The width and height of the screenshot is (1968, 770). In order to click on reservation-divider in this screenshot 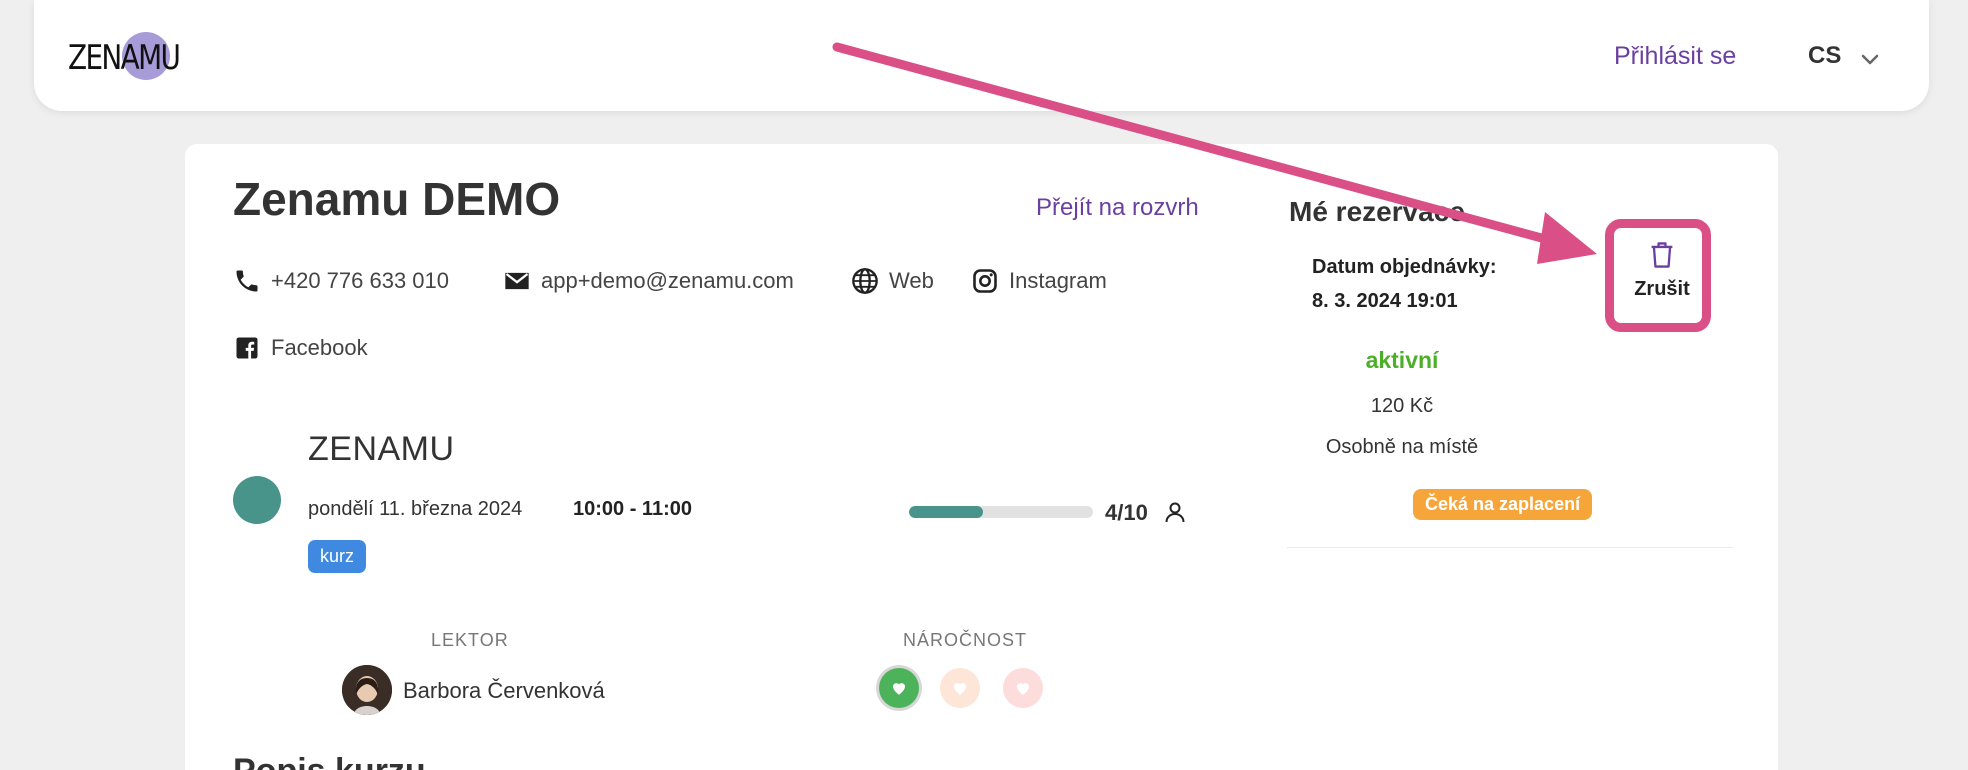, I will do `click(1510, 547)`.